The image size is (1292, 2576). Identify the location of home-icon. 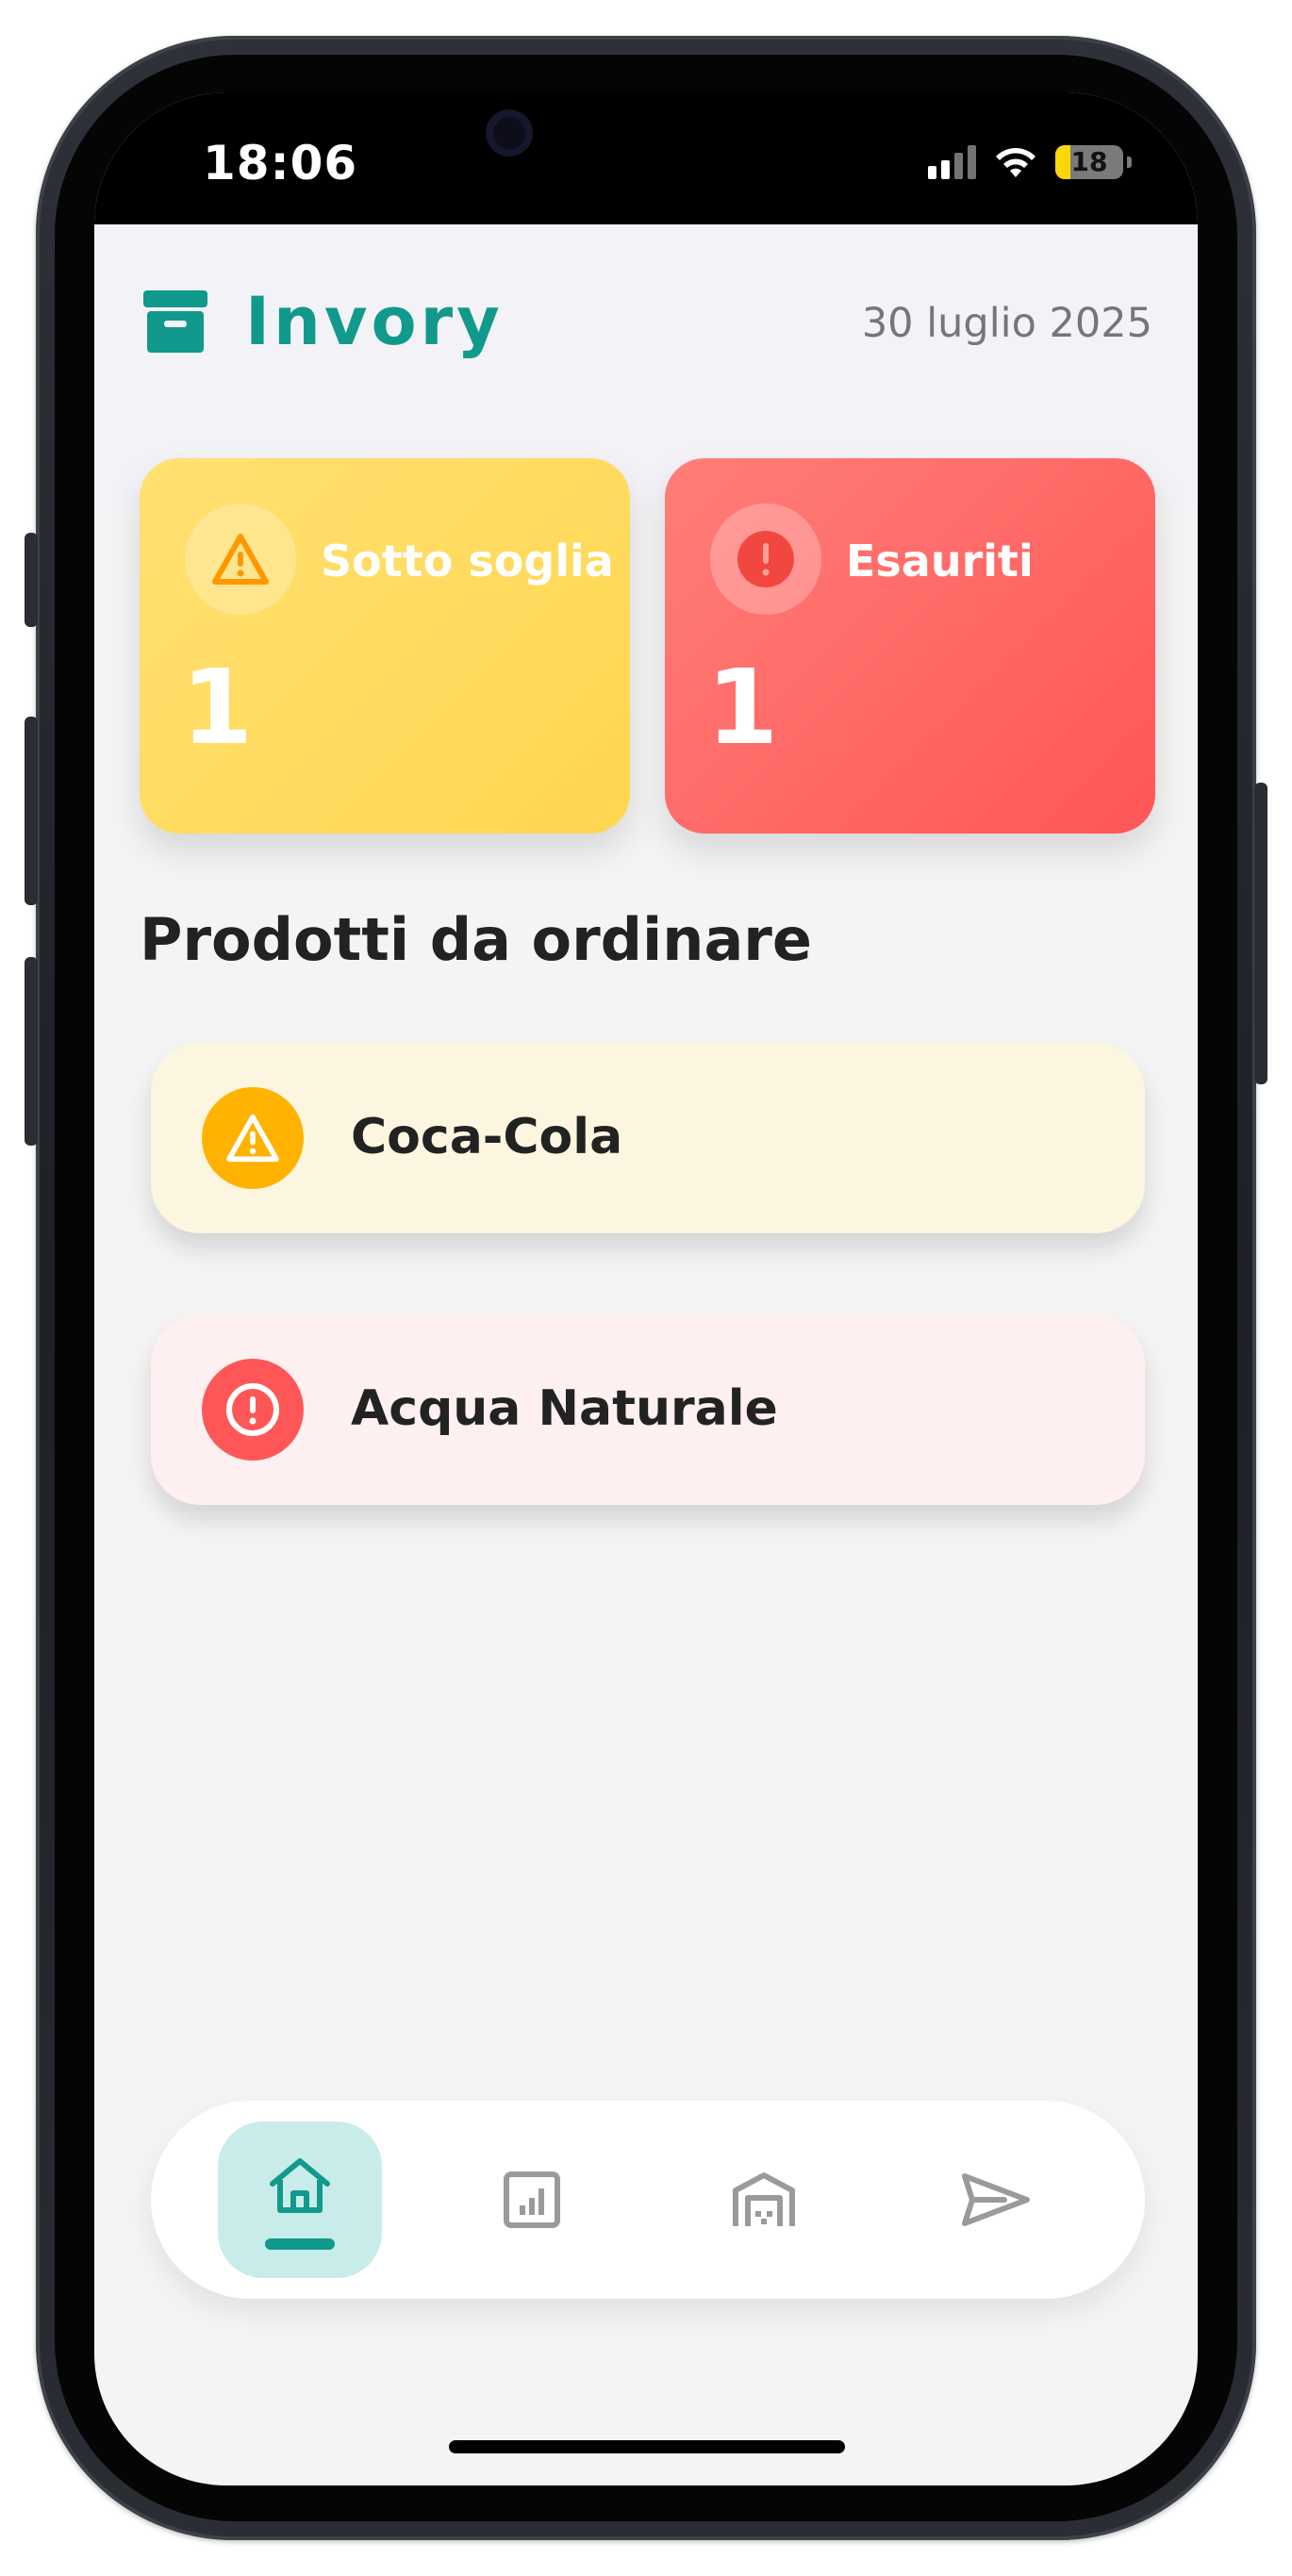
(300, 2185).